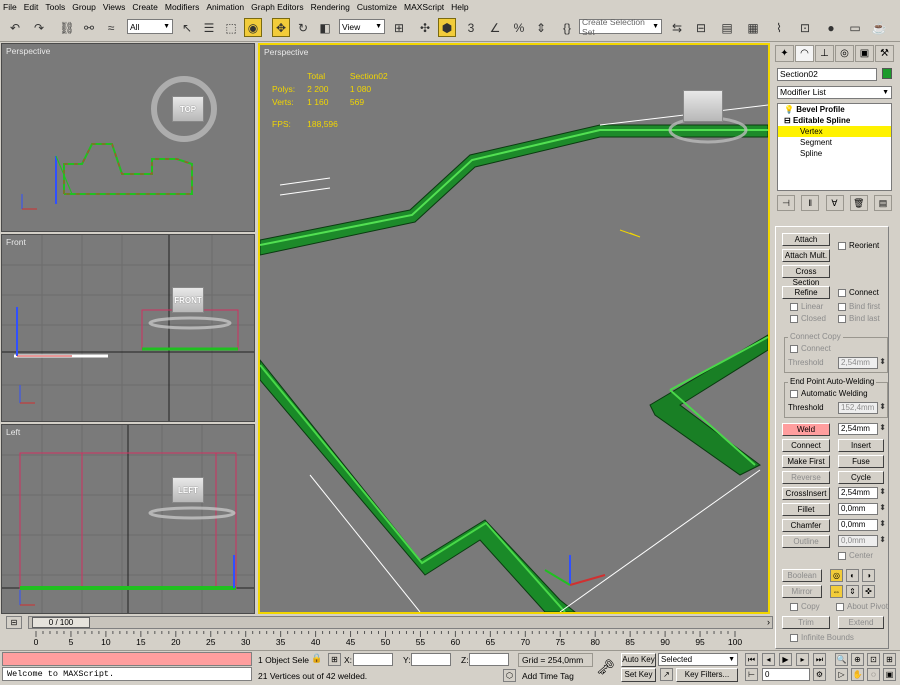 This screenshot has height=685, width=900. What do you see at coordinates (541, 27) in the screenshot?
I see `spinner-snap-icon: ⇕` at bounding box center [541, 27].